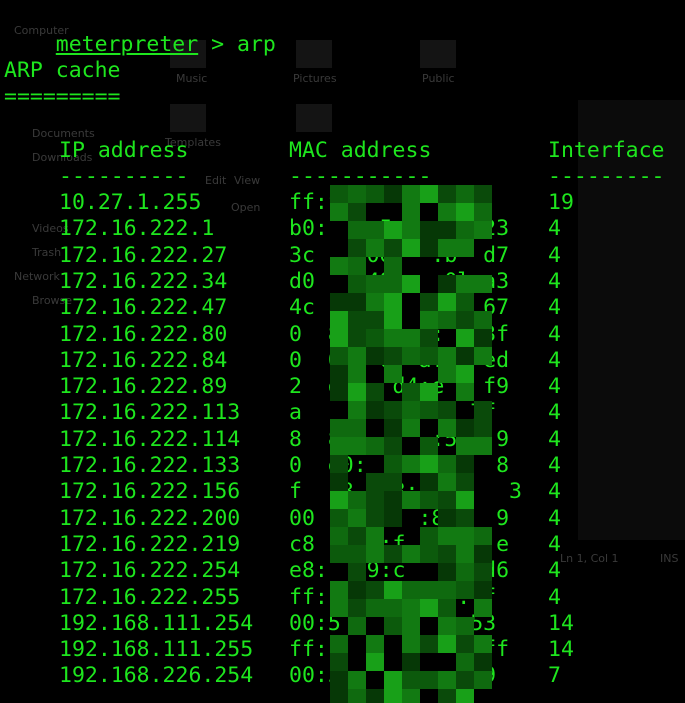  Describe the element at coordinates (315, 78) in the screenshot. I see `bg-label: Pictures` at that location.